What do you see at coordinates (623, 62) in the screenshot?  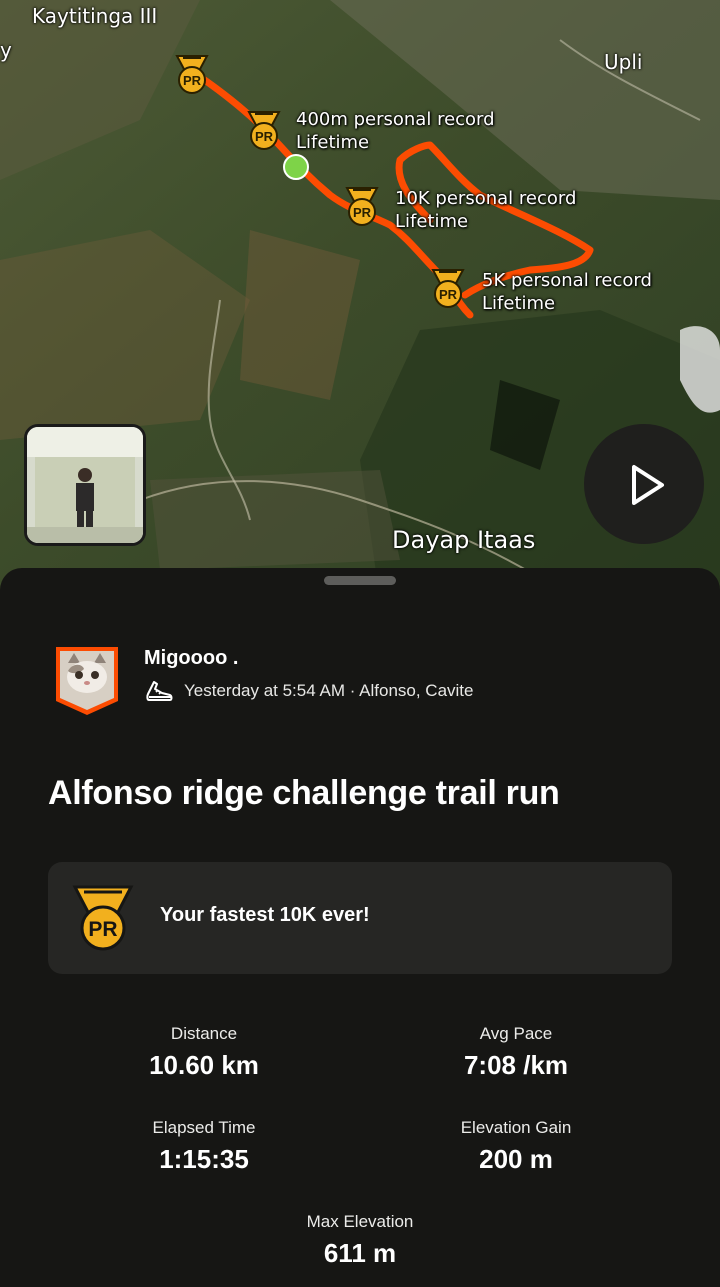 I see `place-label: Upli` at bounding box center [623, 62].